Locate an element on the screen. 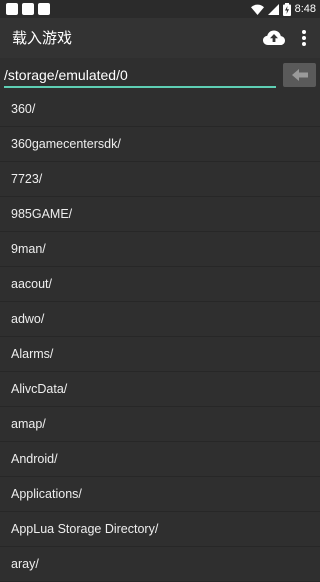 The height and width of the screenshot is (582, 320). list-item: 985GAME/ is located at coordinates (160, 214).